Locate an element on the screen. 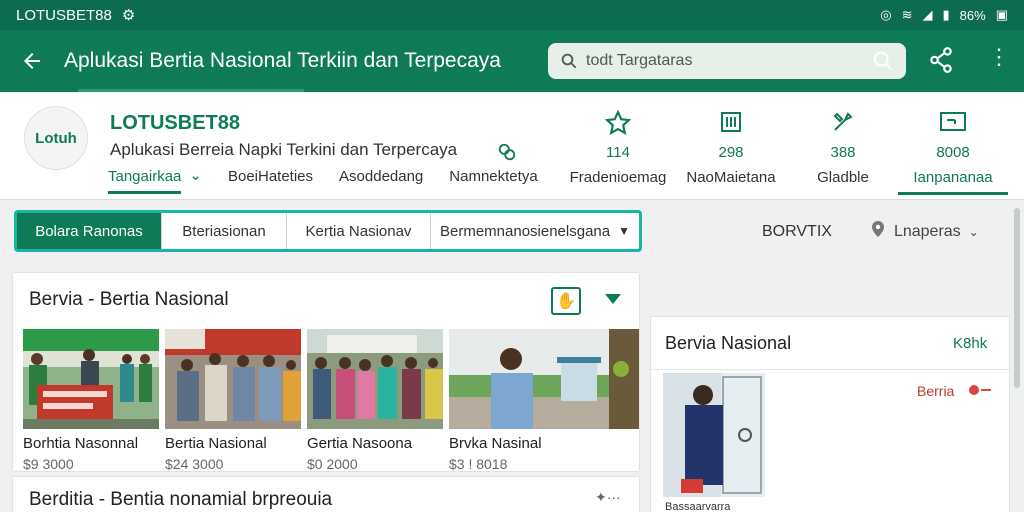 This screenshot has width=1024, height=512. stat-item-3: 8008 Ianpananaa is located at coordinates (953, 152).